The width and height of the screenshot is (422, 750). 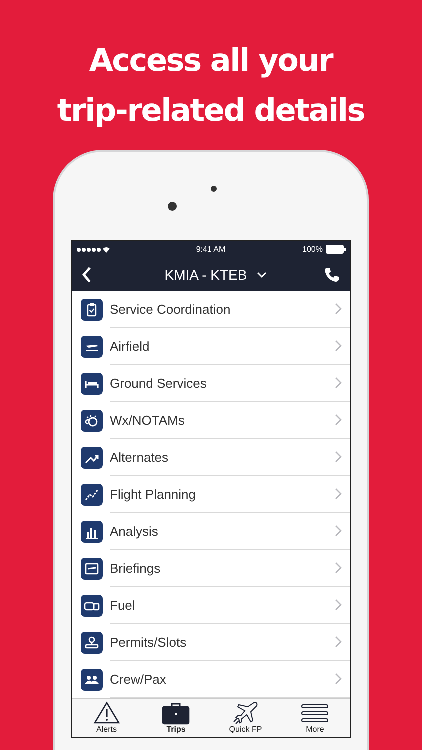 I want to click on status-time: 9:41 AM, so click(x=211, y=249).